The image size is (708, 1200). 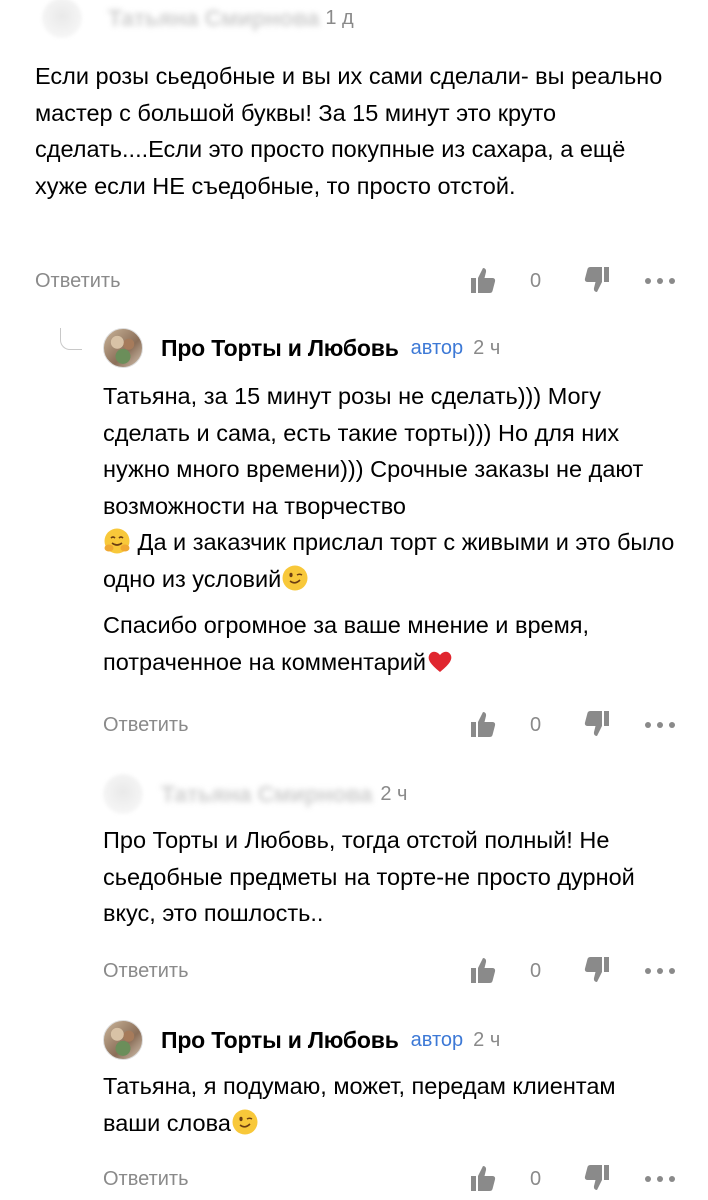 What do you see at coordinates (339, 17) in the screenshot?
I see `comment-time: 1 д` at bounding box center [339, 17].